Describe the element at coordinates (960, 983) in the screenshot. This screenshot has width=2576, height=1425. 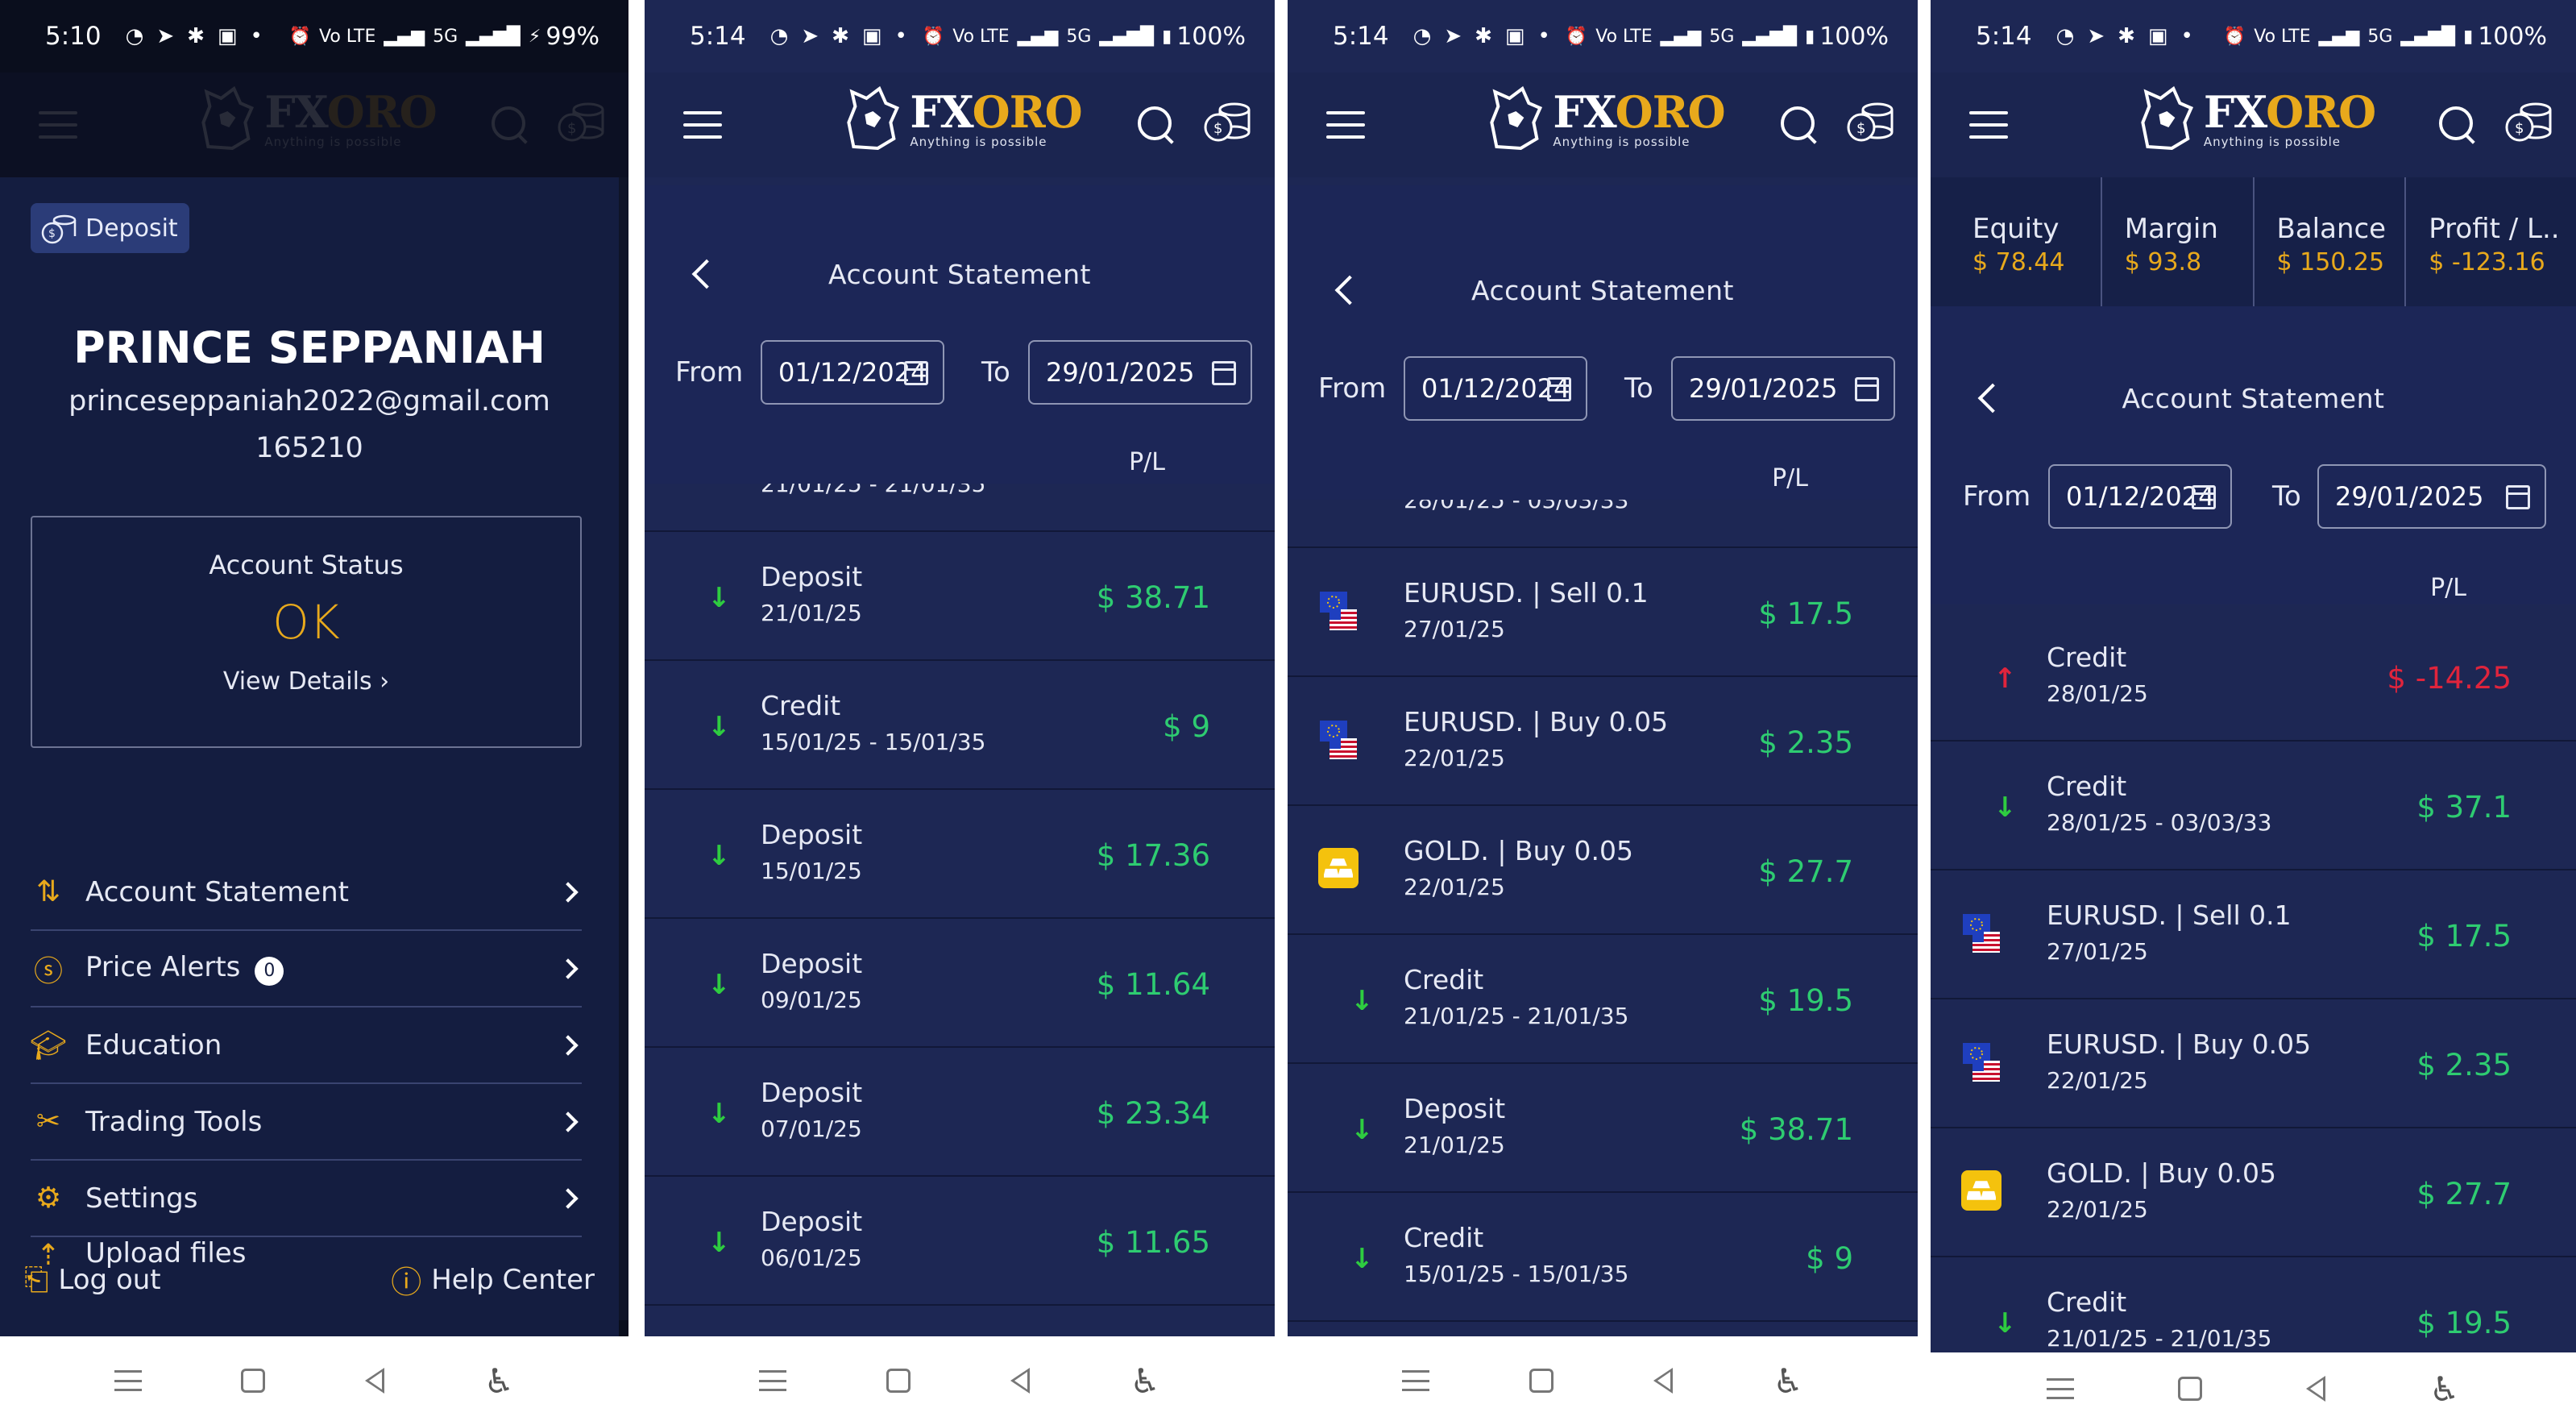
I see `statement-row: ↓ Deposit 09/01/25 $ 11.64` at that location.